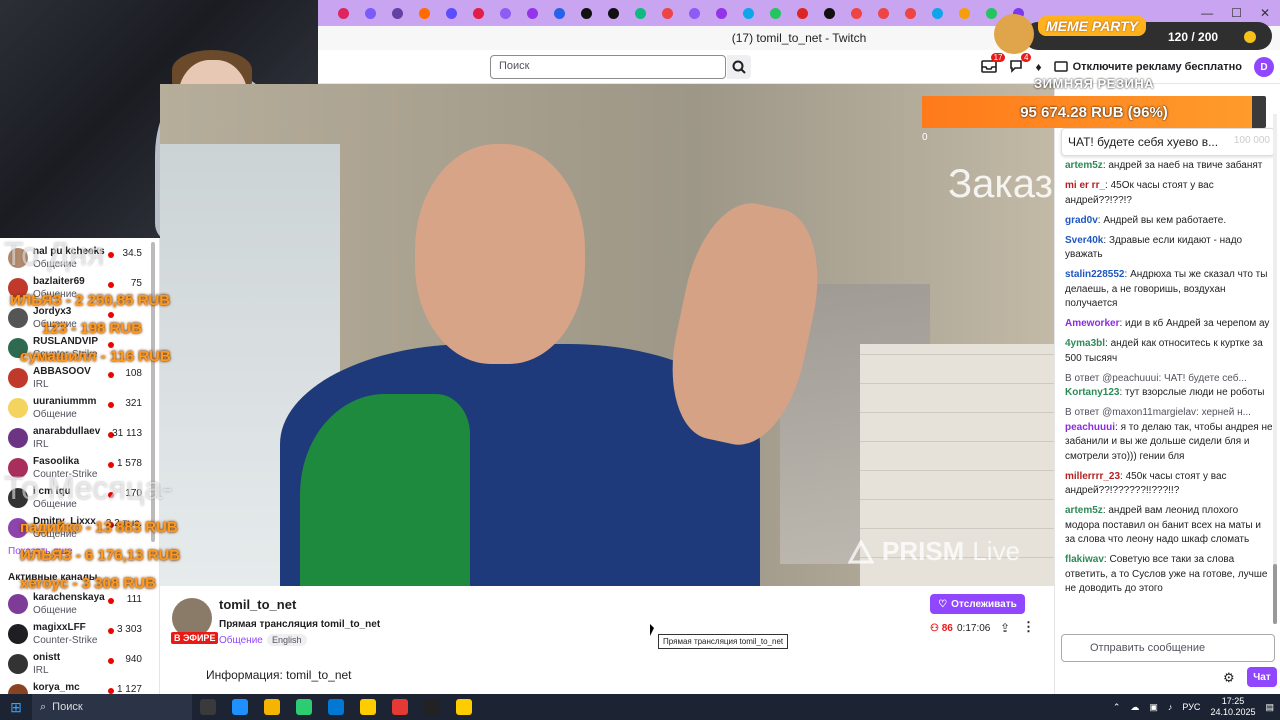 Image resolution: width=1280 pixels, height=720 pixels. What do you see at coordinates (1090, 427) in the screenshot?
I see `chat-username: peachuuui` at bounding box center [1090, 427].